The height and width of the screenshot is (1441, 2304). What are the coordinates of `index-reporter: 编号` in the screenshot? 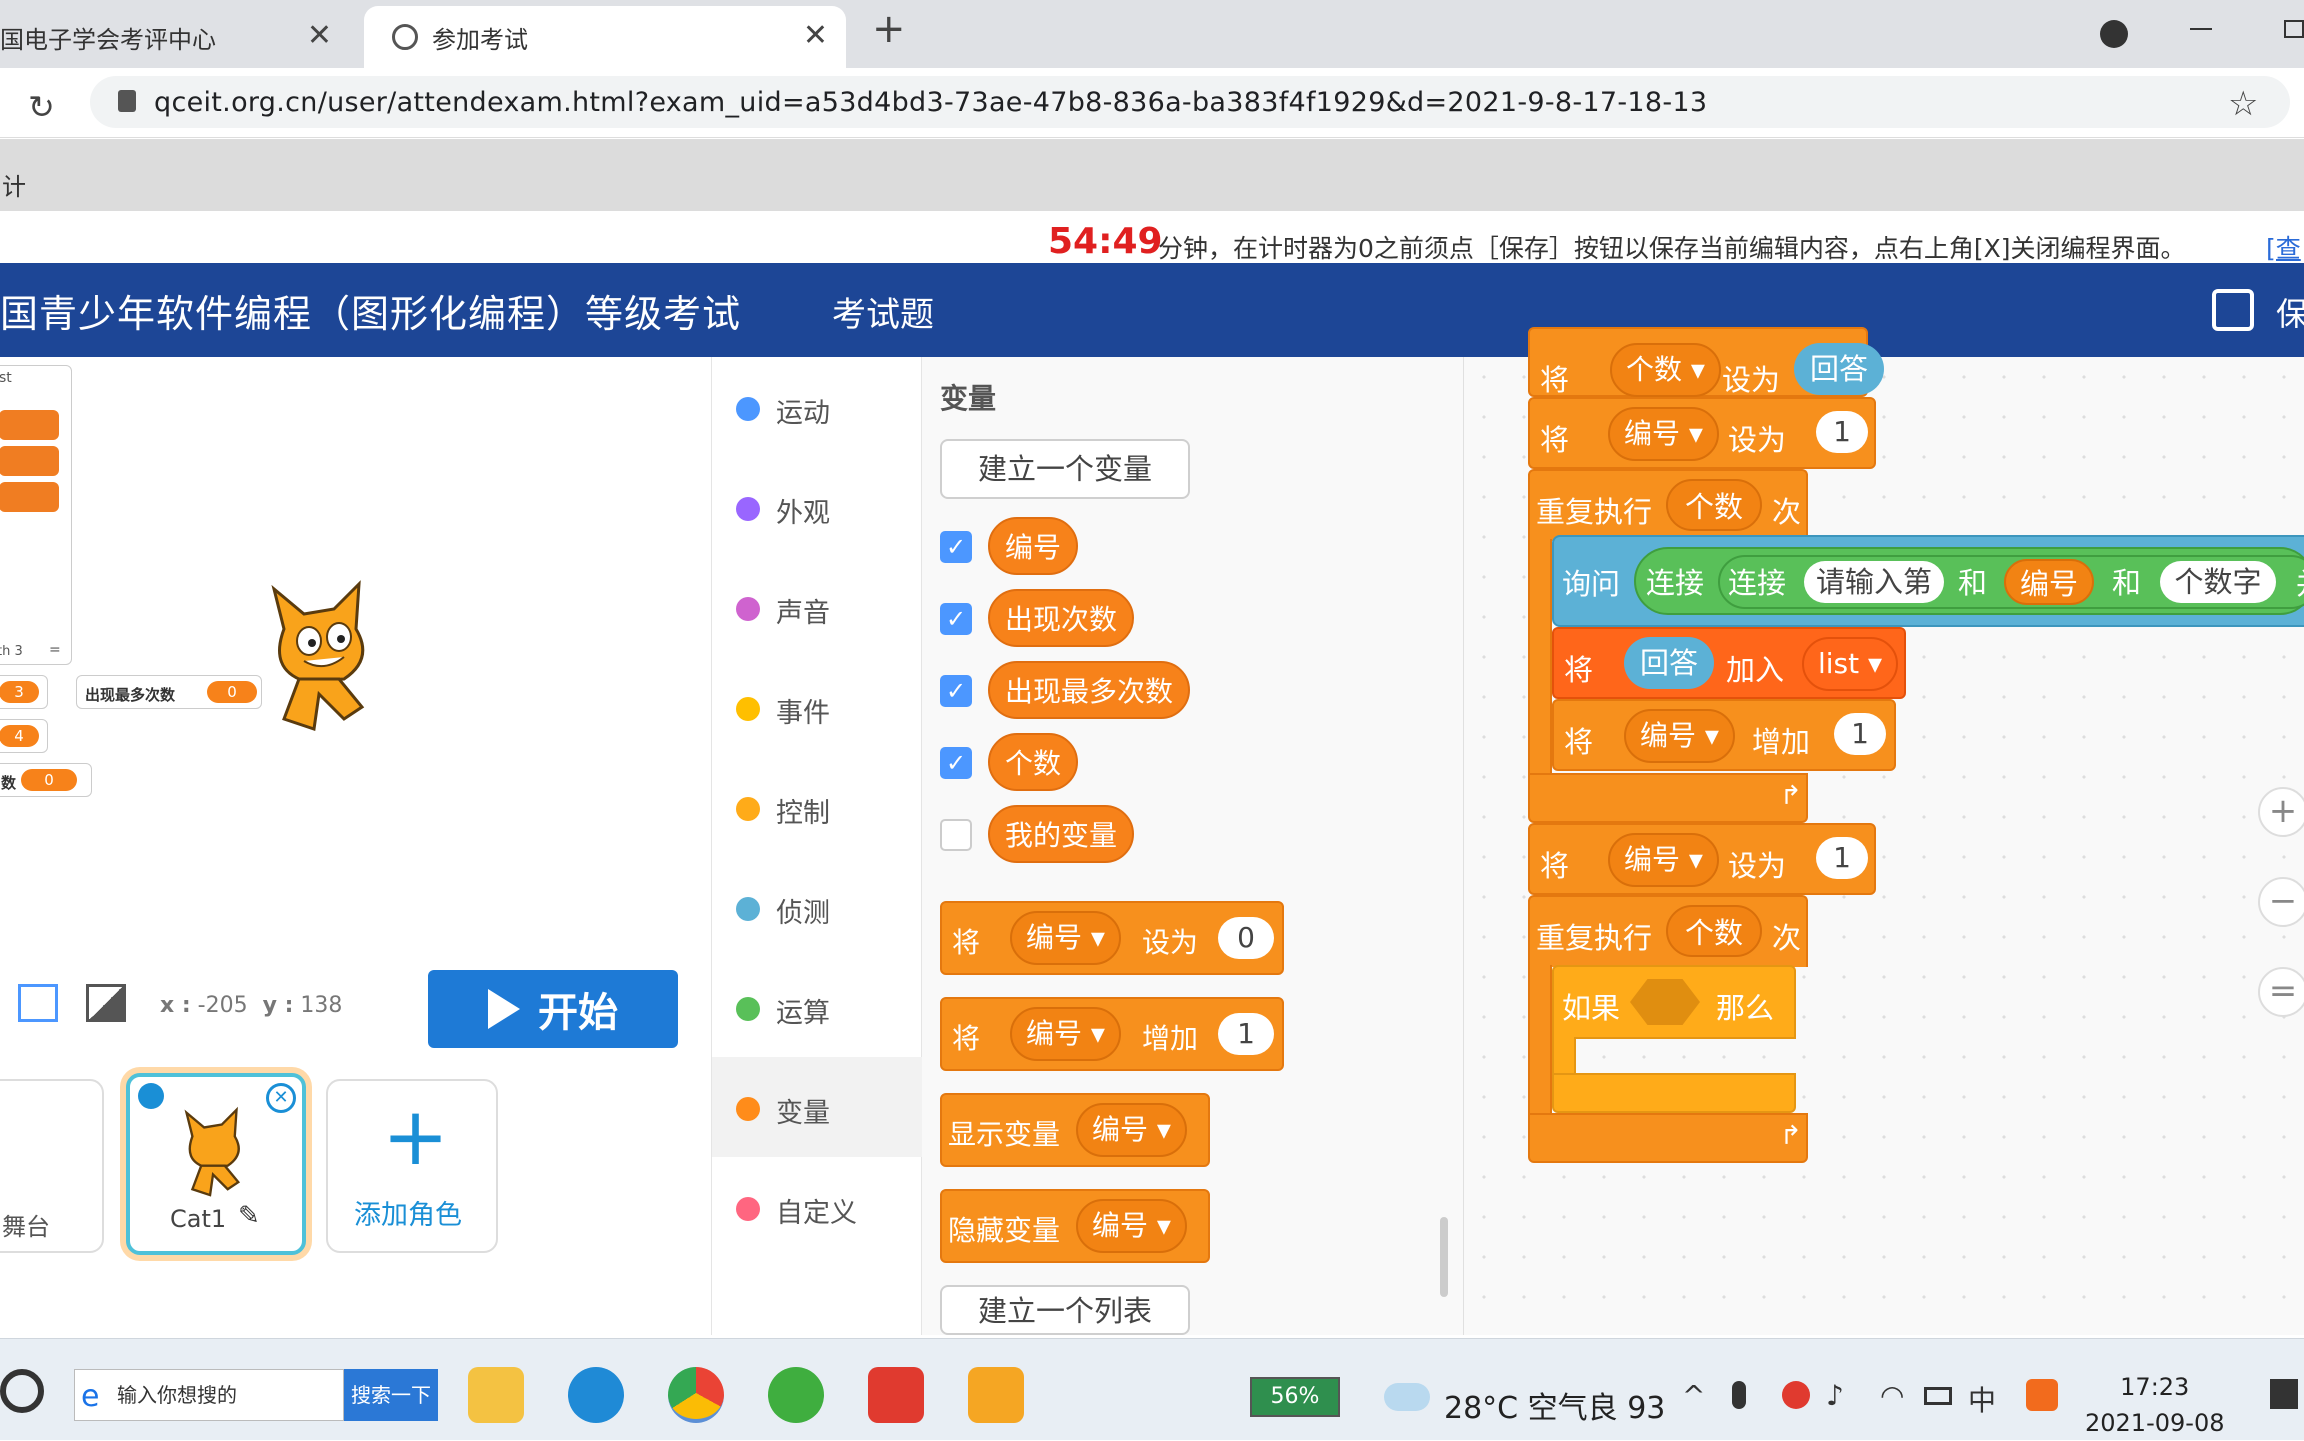 It's located at (2049, 582).